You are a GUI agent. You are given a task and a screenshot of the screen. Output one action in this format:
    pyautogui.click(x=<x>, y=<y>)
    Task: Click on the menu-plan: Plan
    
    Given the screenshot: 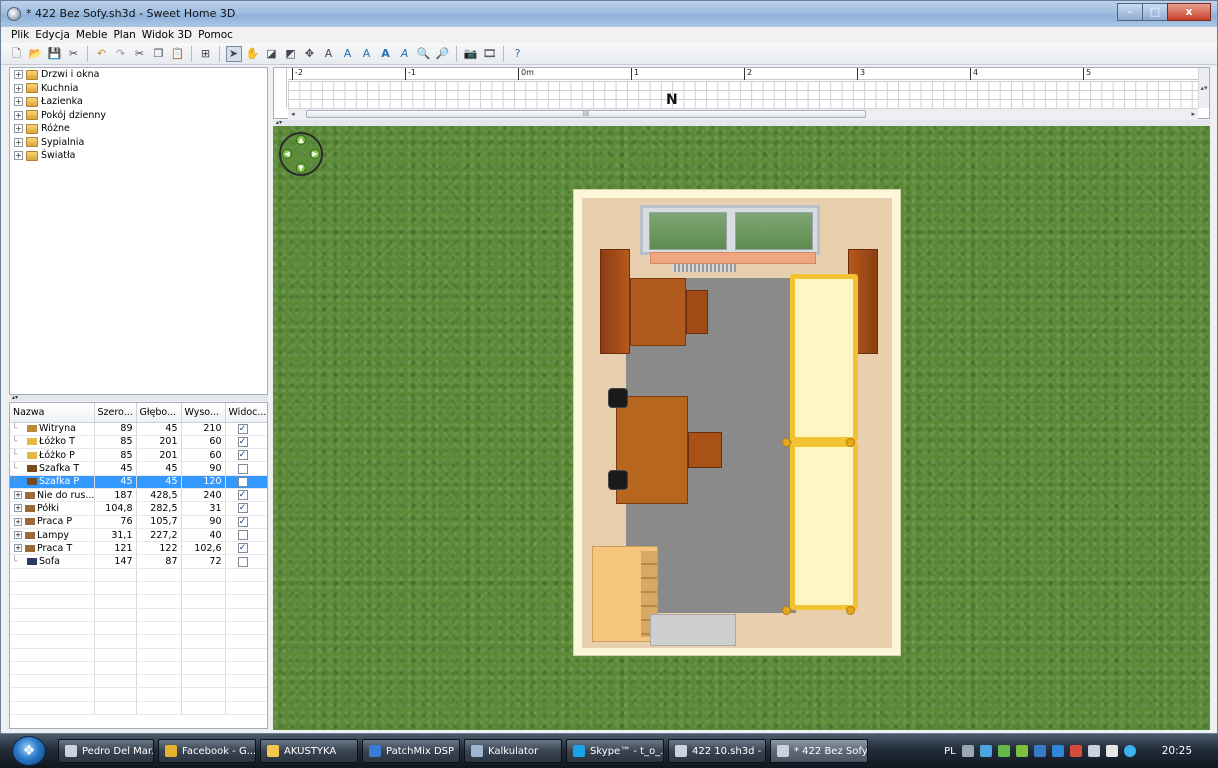 What is the action you would take?
    pyautogui.click(x=125, y=35)
    